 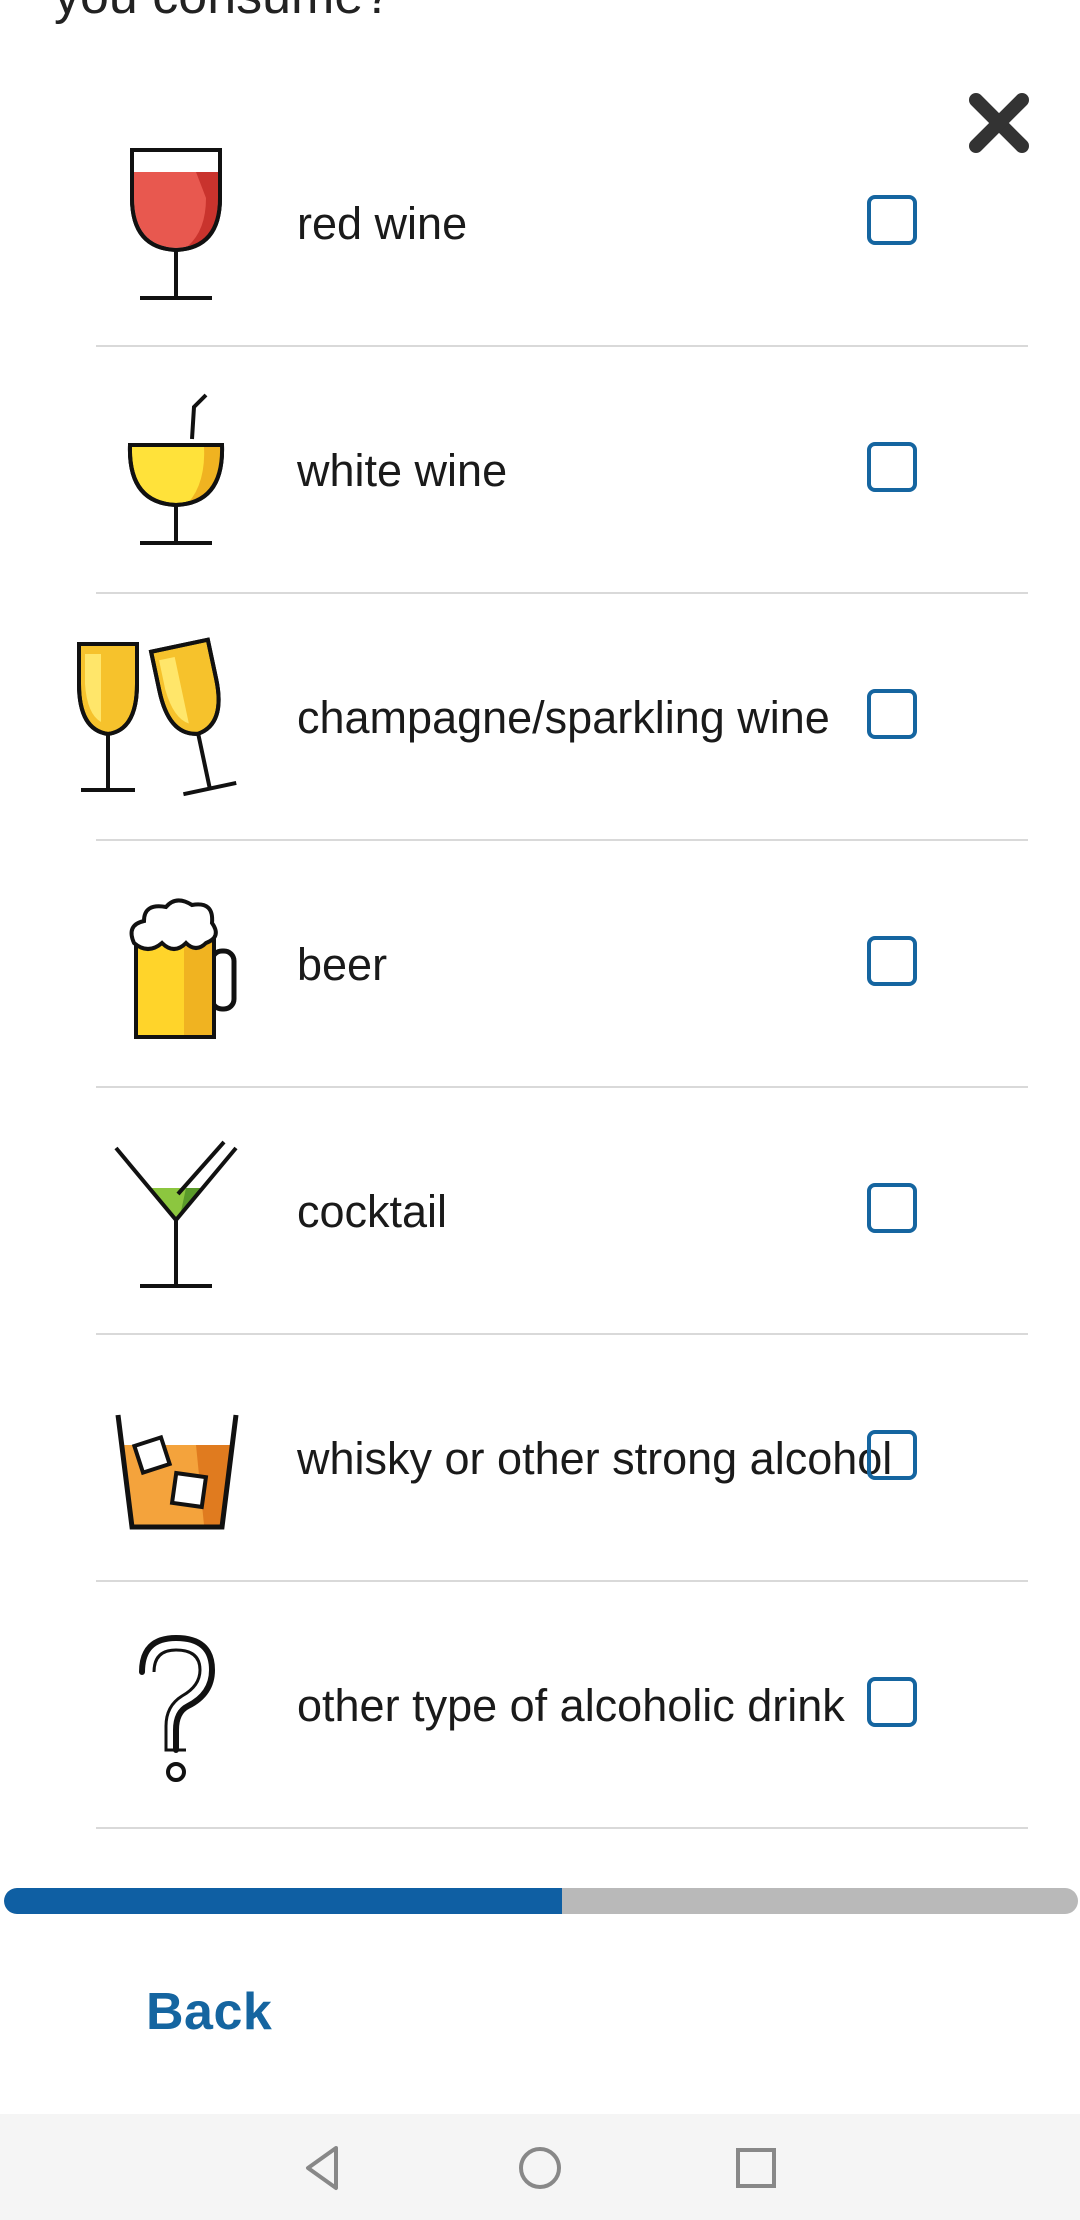 I want to click on option-label: champagne/sparkling wine, so click(x=563, y=717).